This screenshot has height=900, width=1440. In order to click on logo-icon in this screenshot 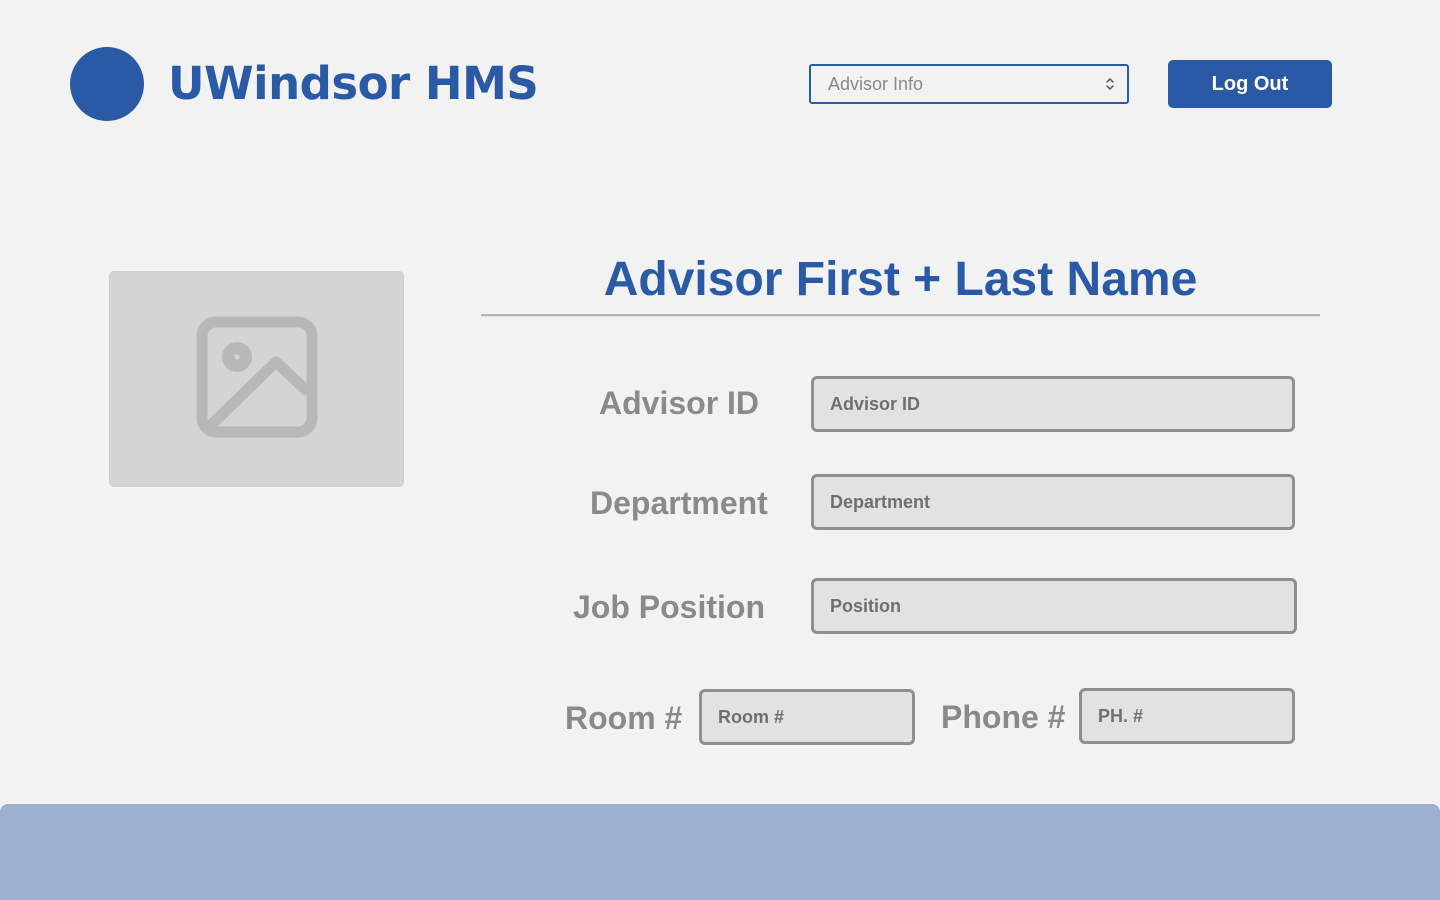, I will do `click(107, 84)`.